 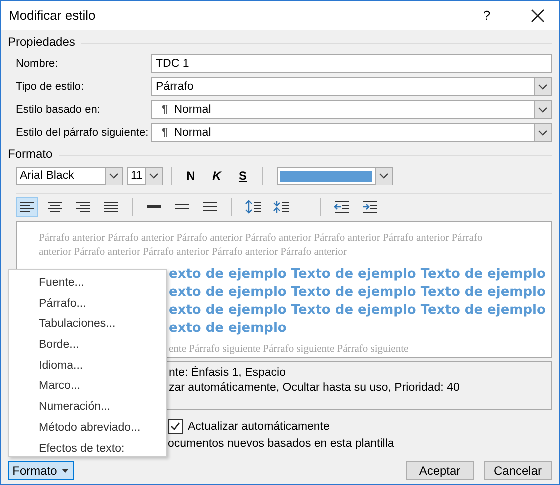 I want to click on previous-paragraph-text: Párrafo anterior Párrafo anterior Párrafo anterior Párrafo anterior Párrafo anterior Párrafo anterior Párrafo anterior Párrafo anterior Párrafo anterior Párrafo anterior Párrafo anterior, so click(x=261, y=246).